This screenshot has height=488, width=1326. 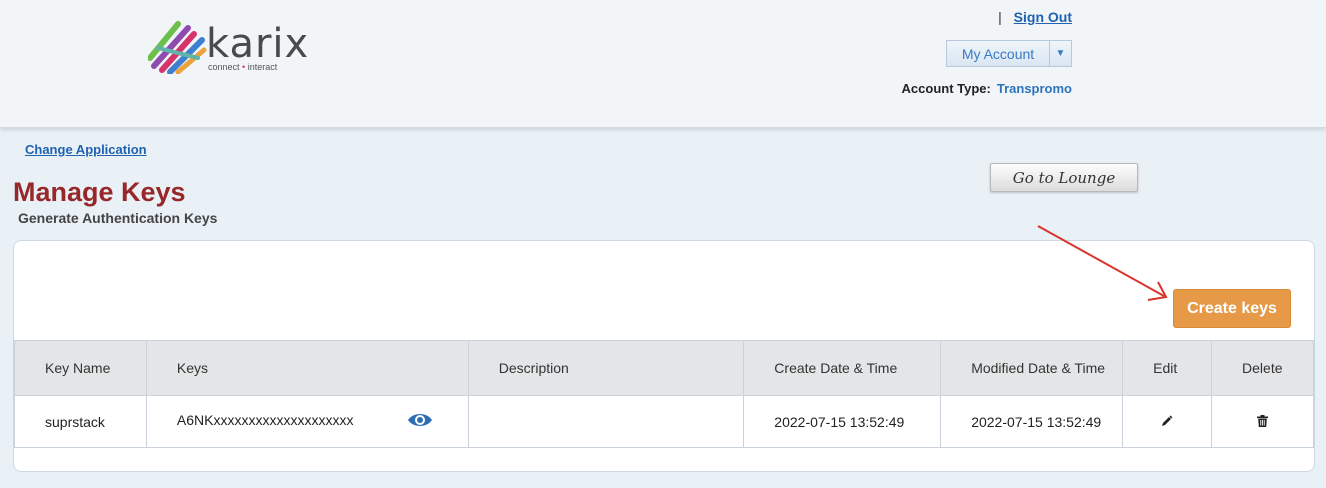 What do you see at coordinates (265, 420) in the screenshot?
I see `key-value: A6NKxxxxxxxxxxxxxxxxxxxx` at bounding box center [265, 420].